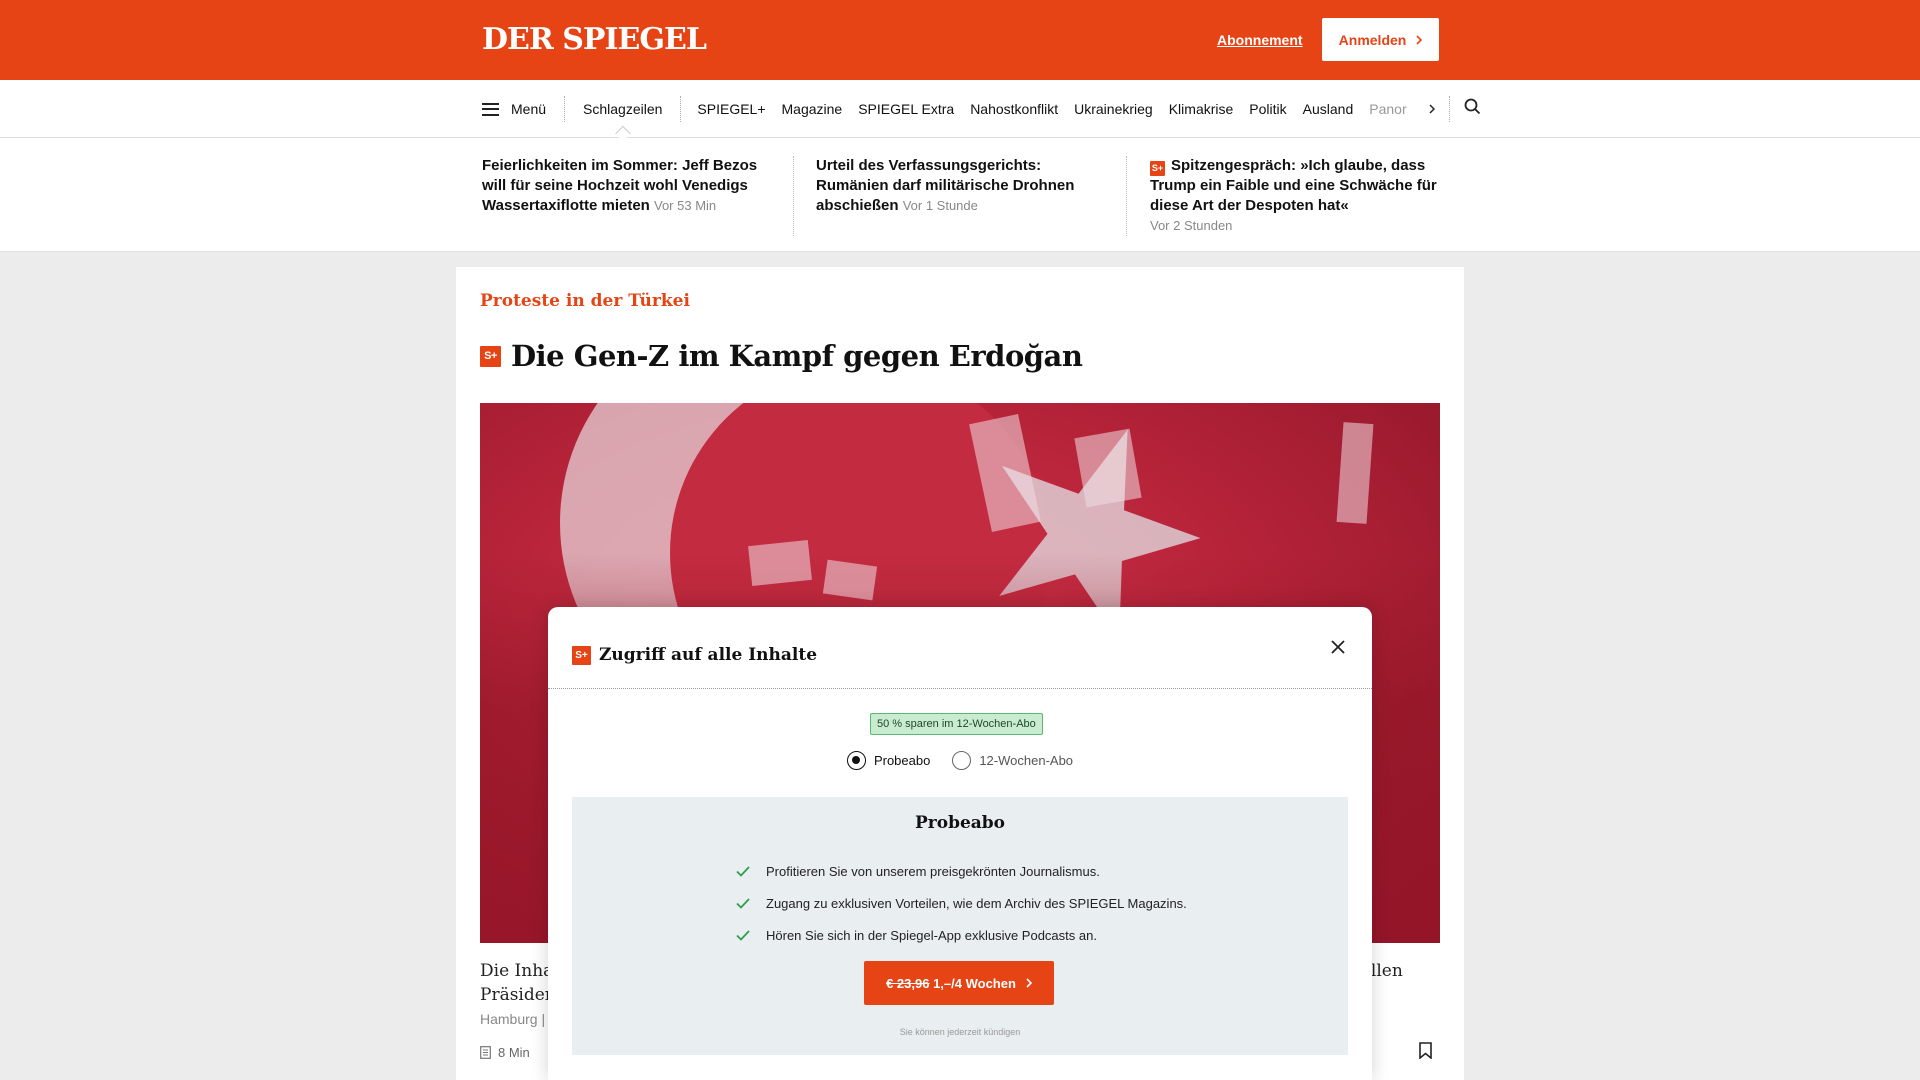 This screenshot has height=1080, width=1920. What do you see at coordinates (517, 971) in the screenshot?
I see `teaser-line: Die Inha` at bounding box center [517, 971].